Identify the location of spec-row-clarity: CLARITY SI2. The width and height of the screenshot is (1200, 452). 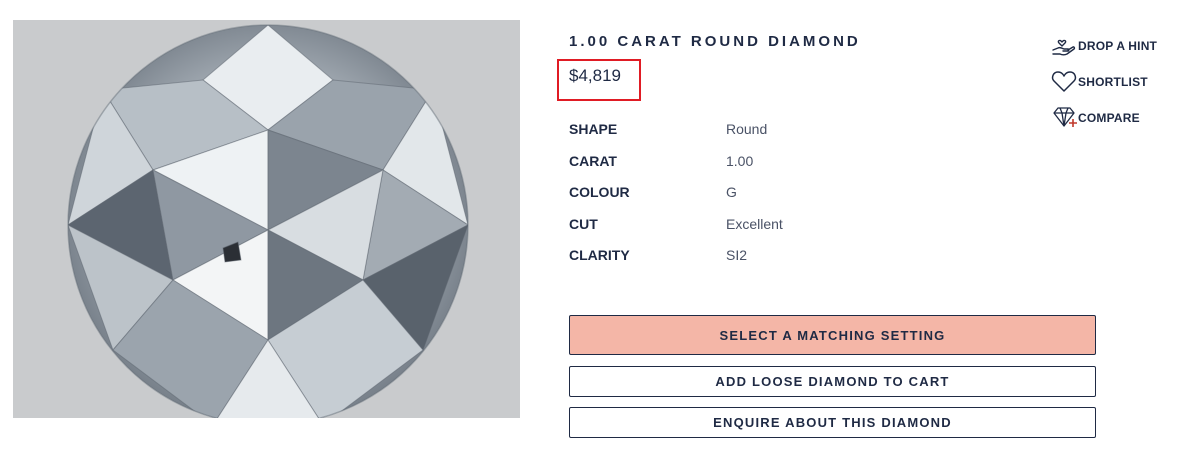
(729, 260).